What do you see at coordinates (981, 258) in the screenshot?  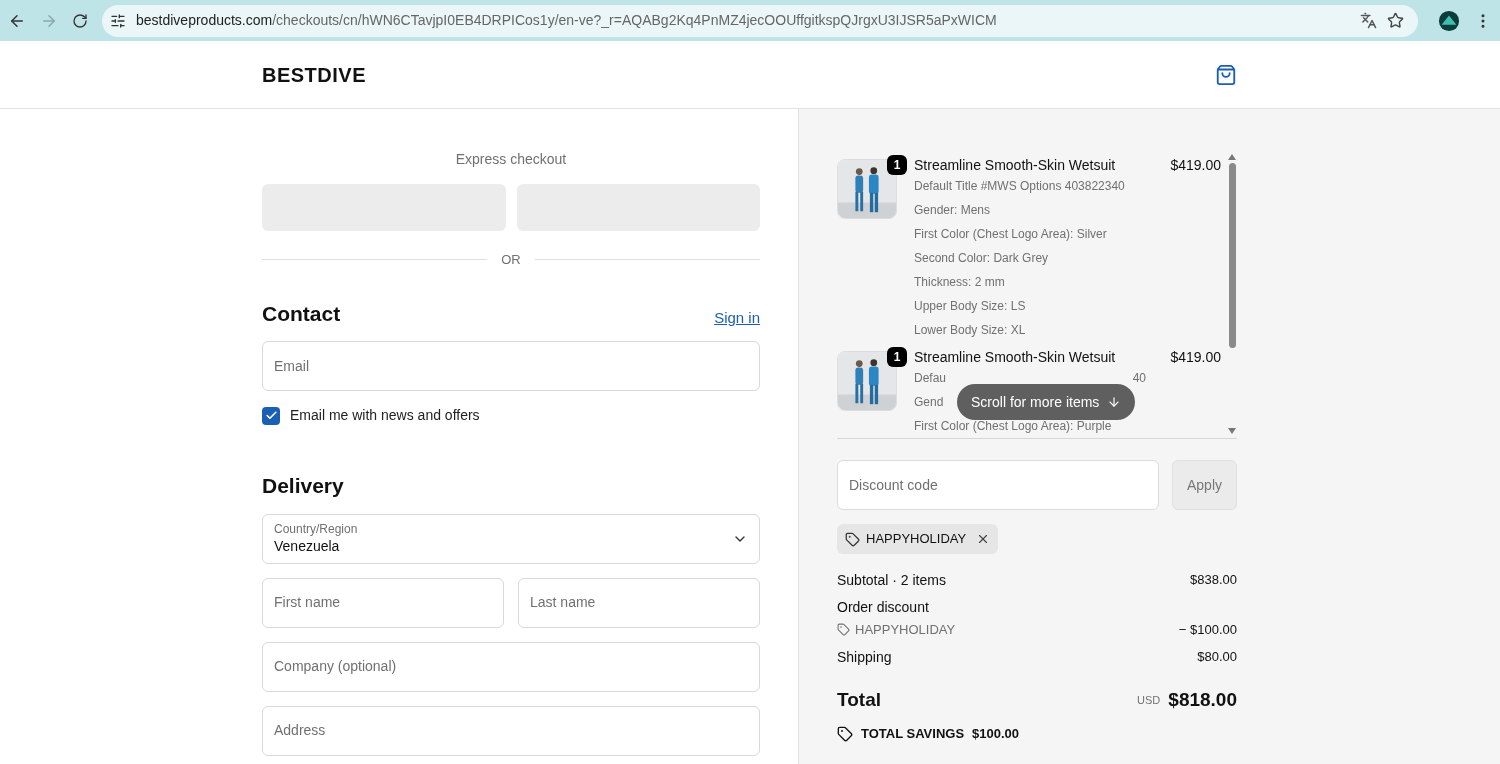 I see `product-option: Second Color: Dark Grey` at bounding box center [981, 258].